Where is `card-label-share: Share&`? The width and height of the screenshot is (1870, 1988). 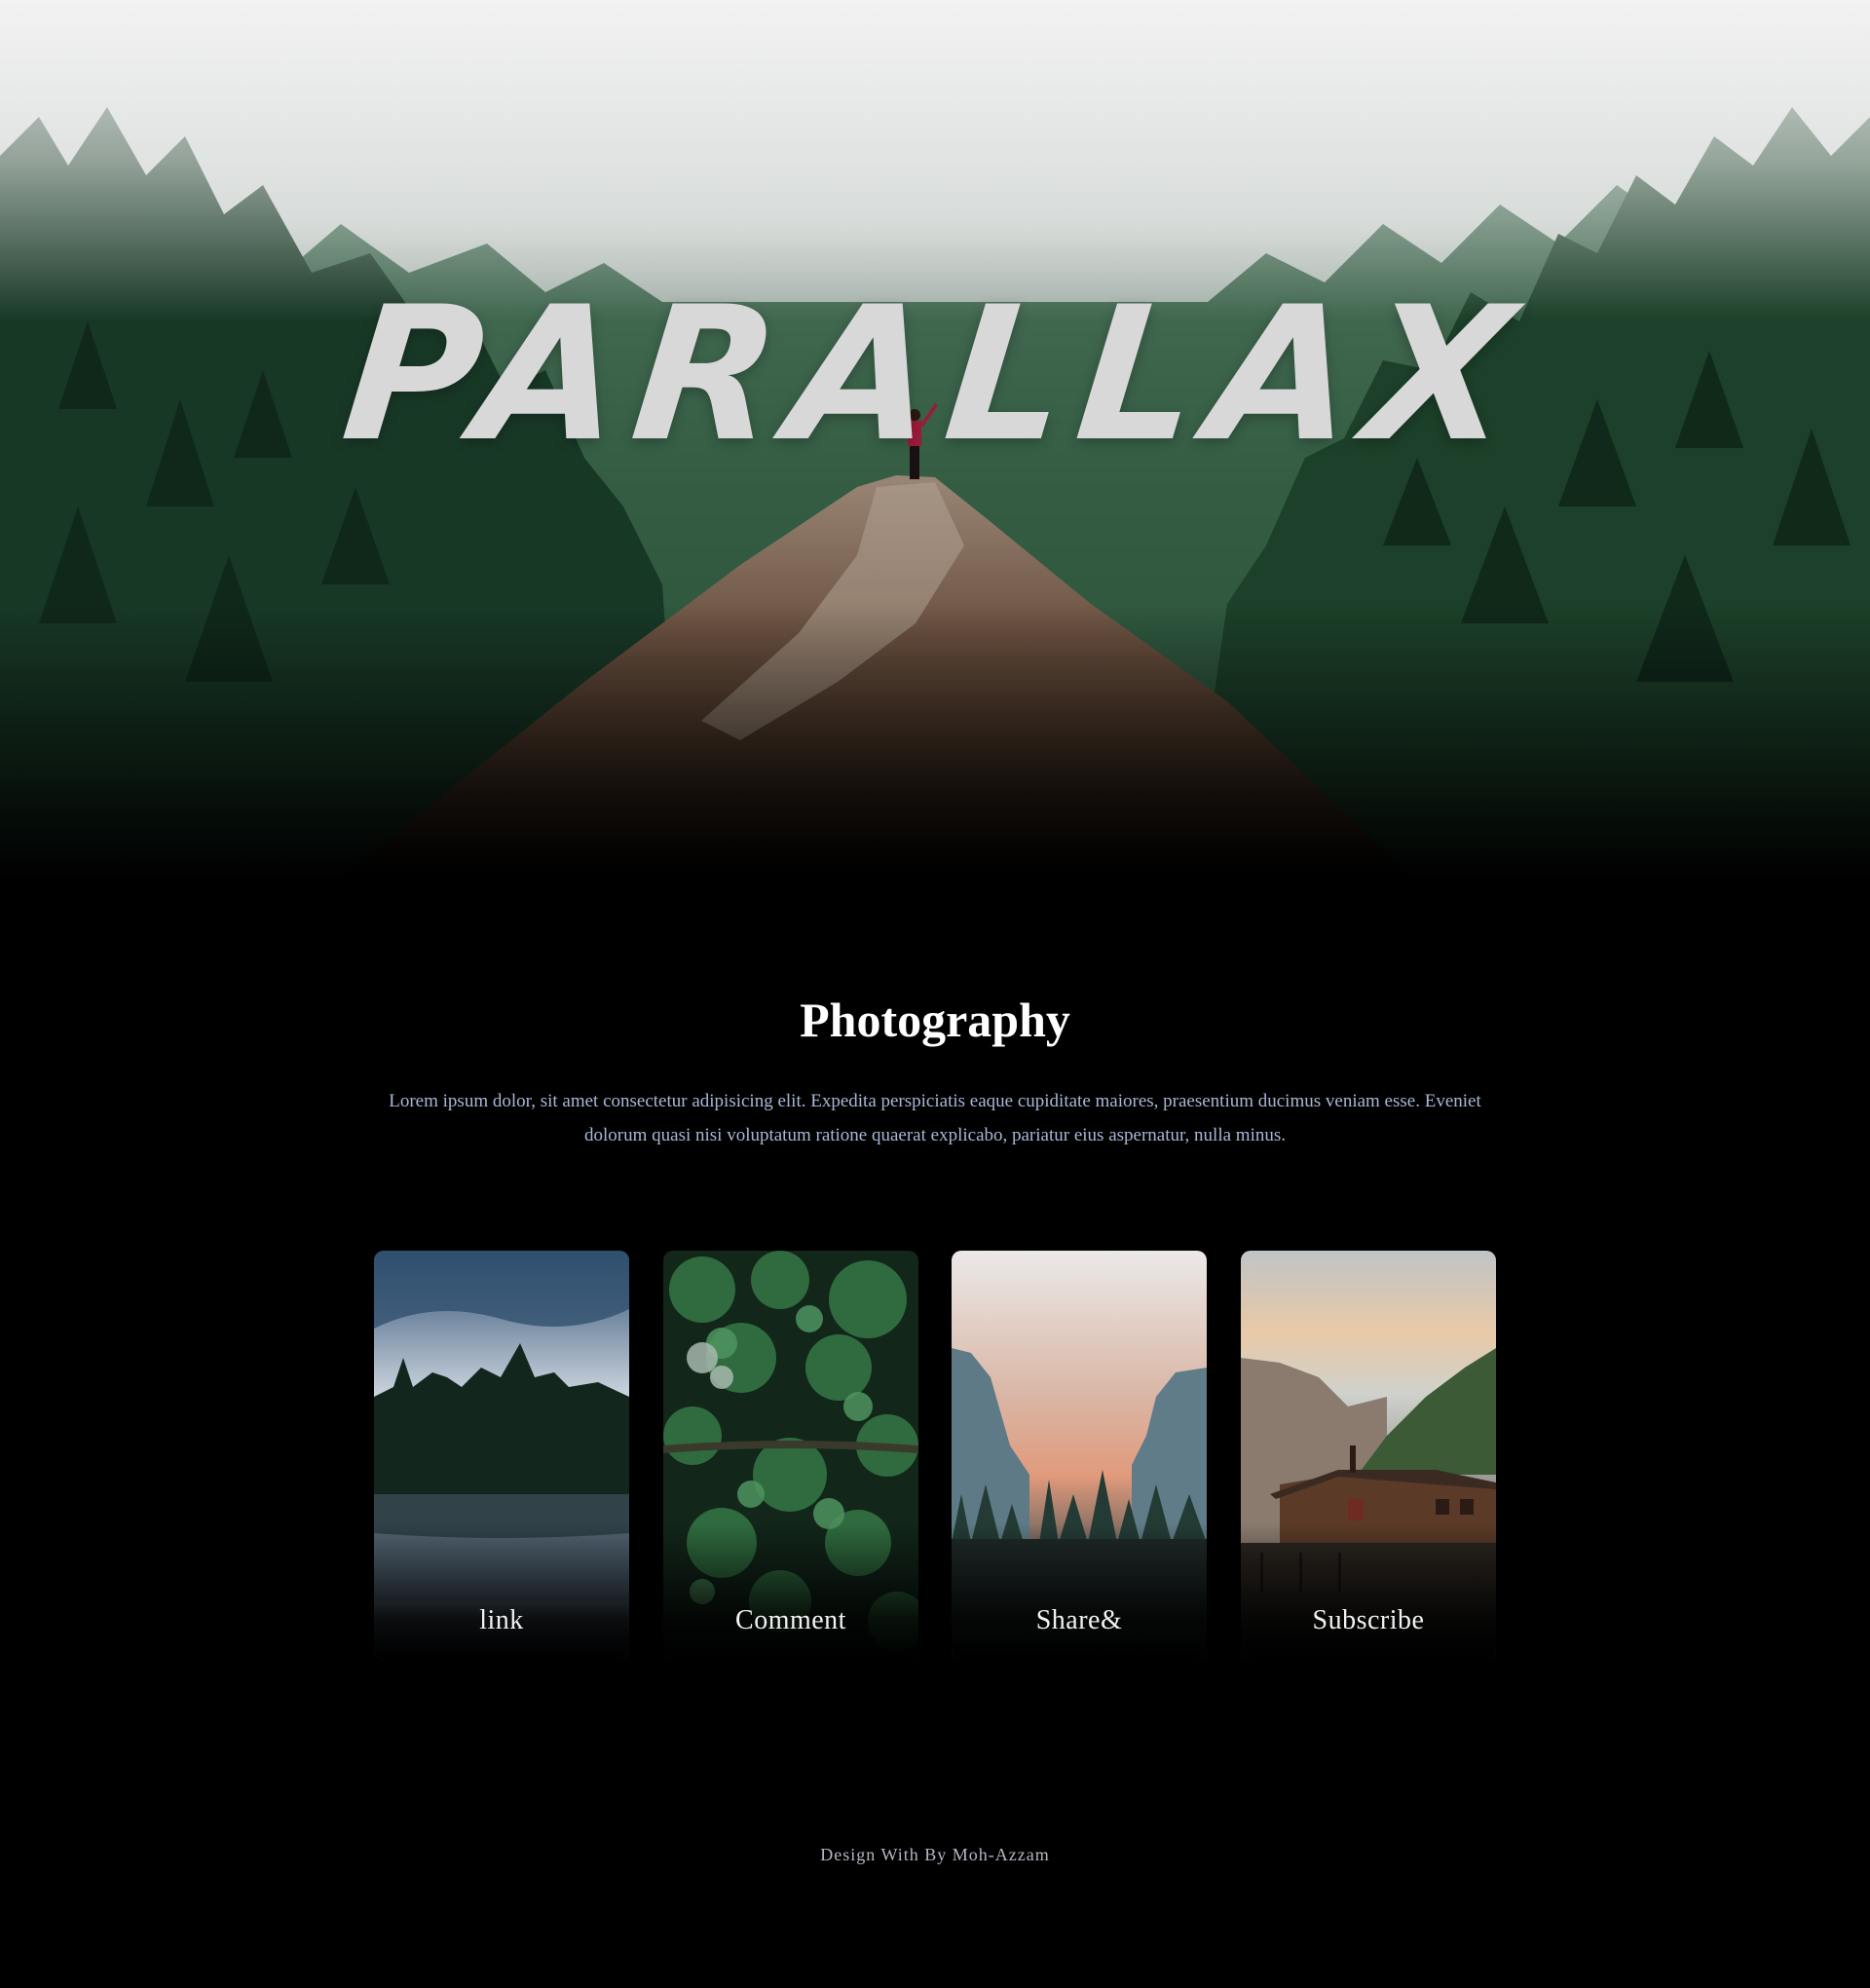 card-label-share: Share& is located at coordinates (1080, 1620).